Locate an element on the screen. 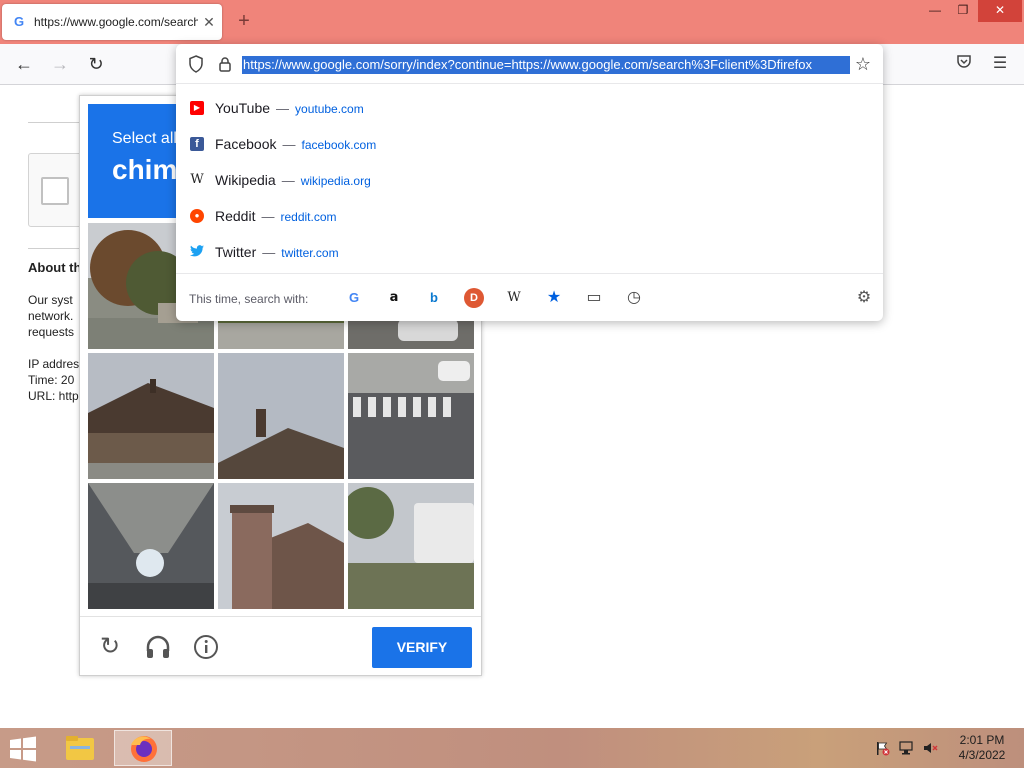 The height and width of the screenshot is (768, 1024). suggestion-label: Twitter — twitter.com is located at coordinates (277, 252).